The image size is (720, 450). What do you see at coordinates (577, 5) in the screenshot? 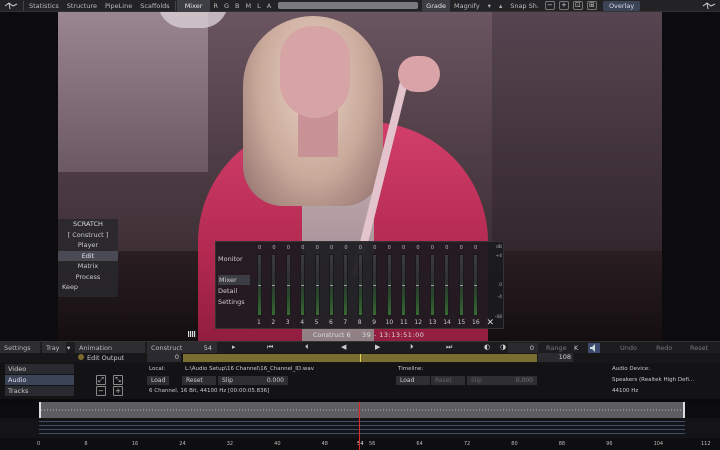
I see `fit-view-icon: ⊡` at bounding box center [577, 5].